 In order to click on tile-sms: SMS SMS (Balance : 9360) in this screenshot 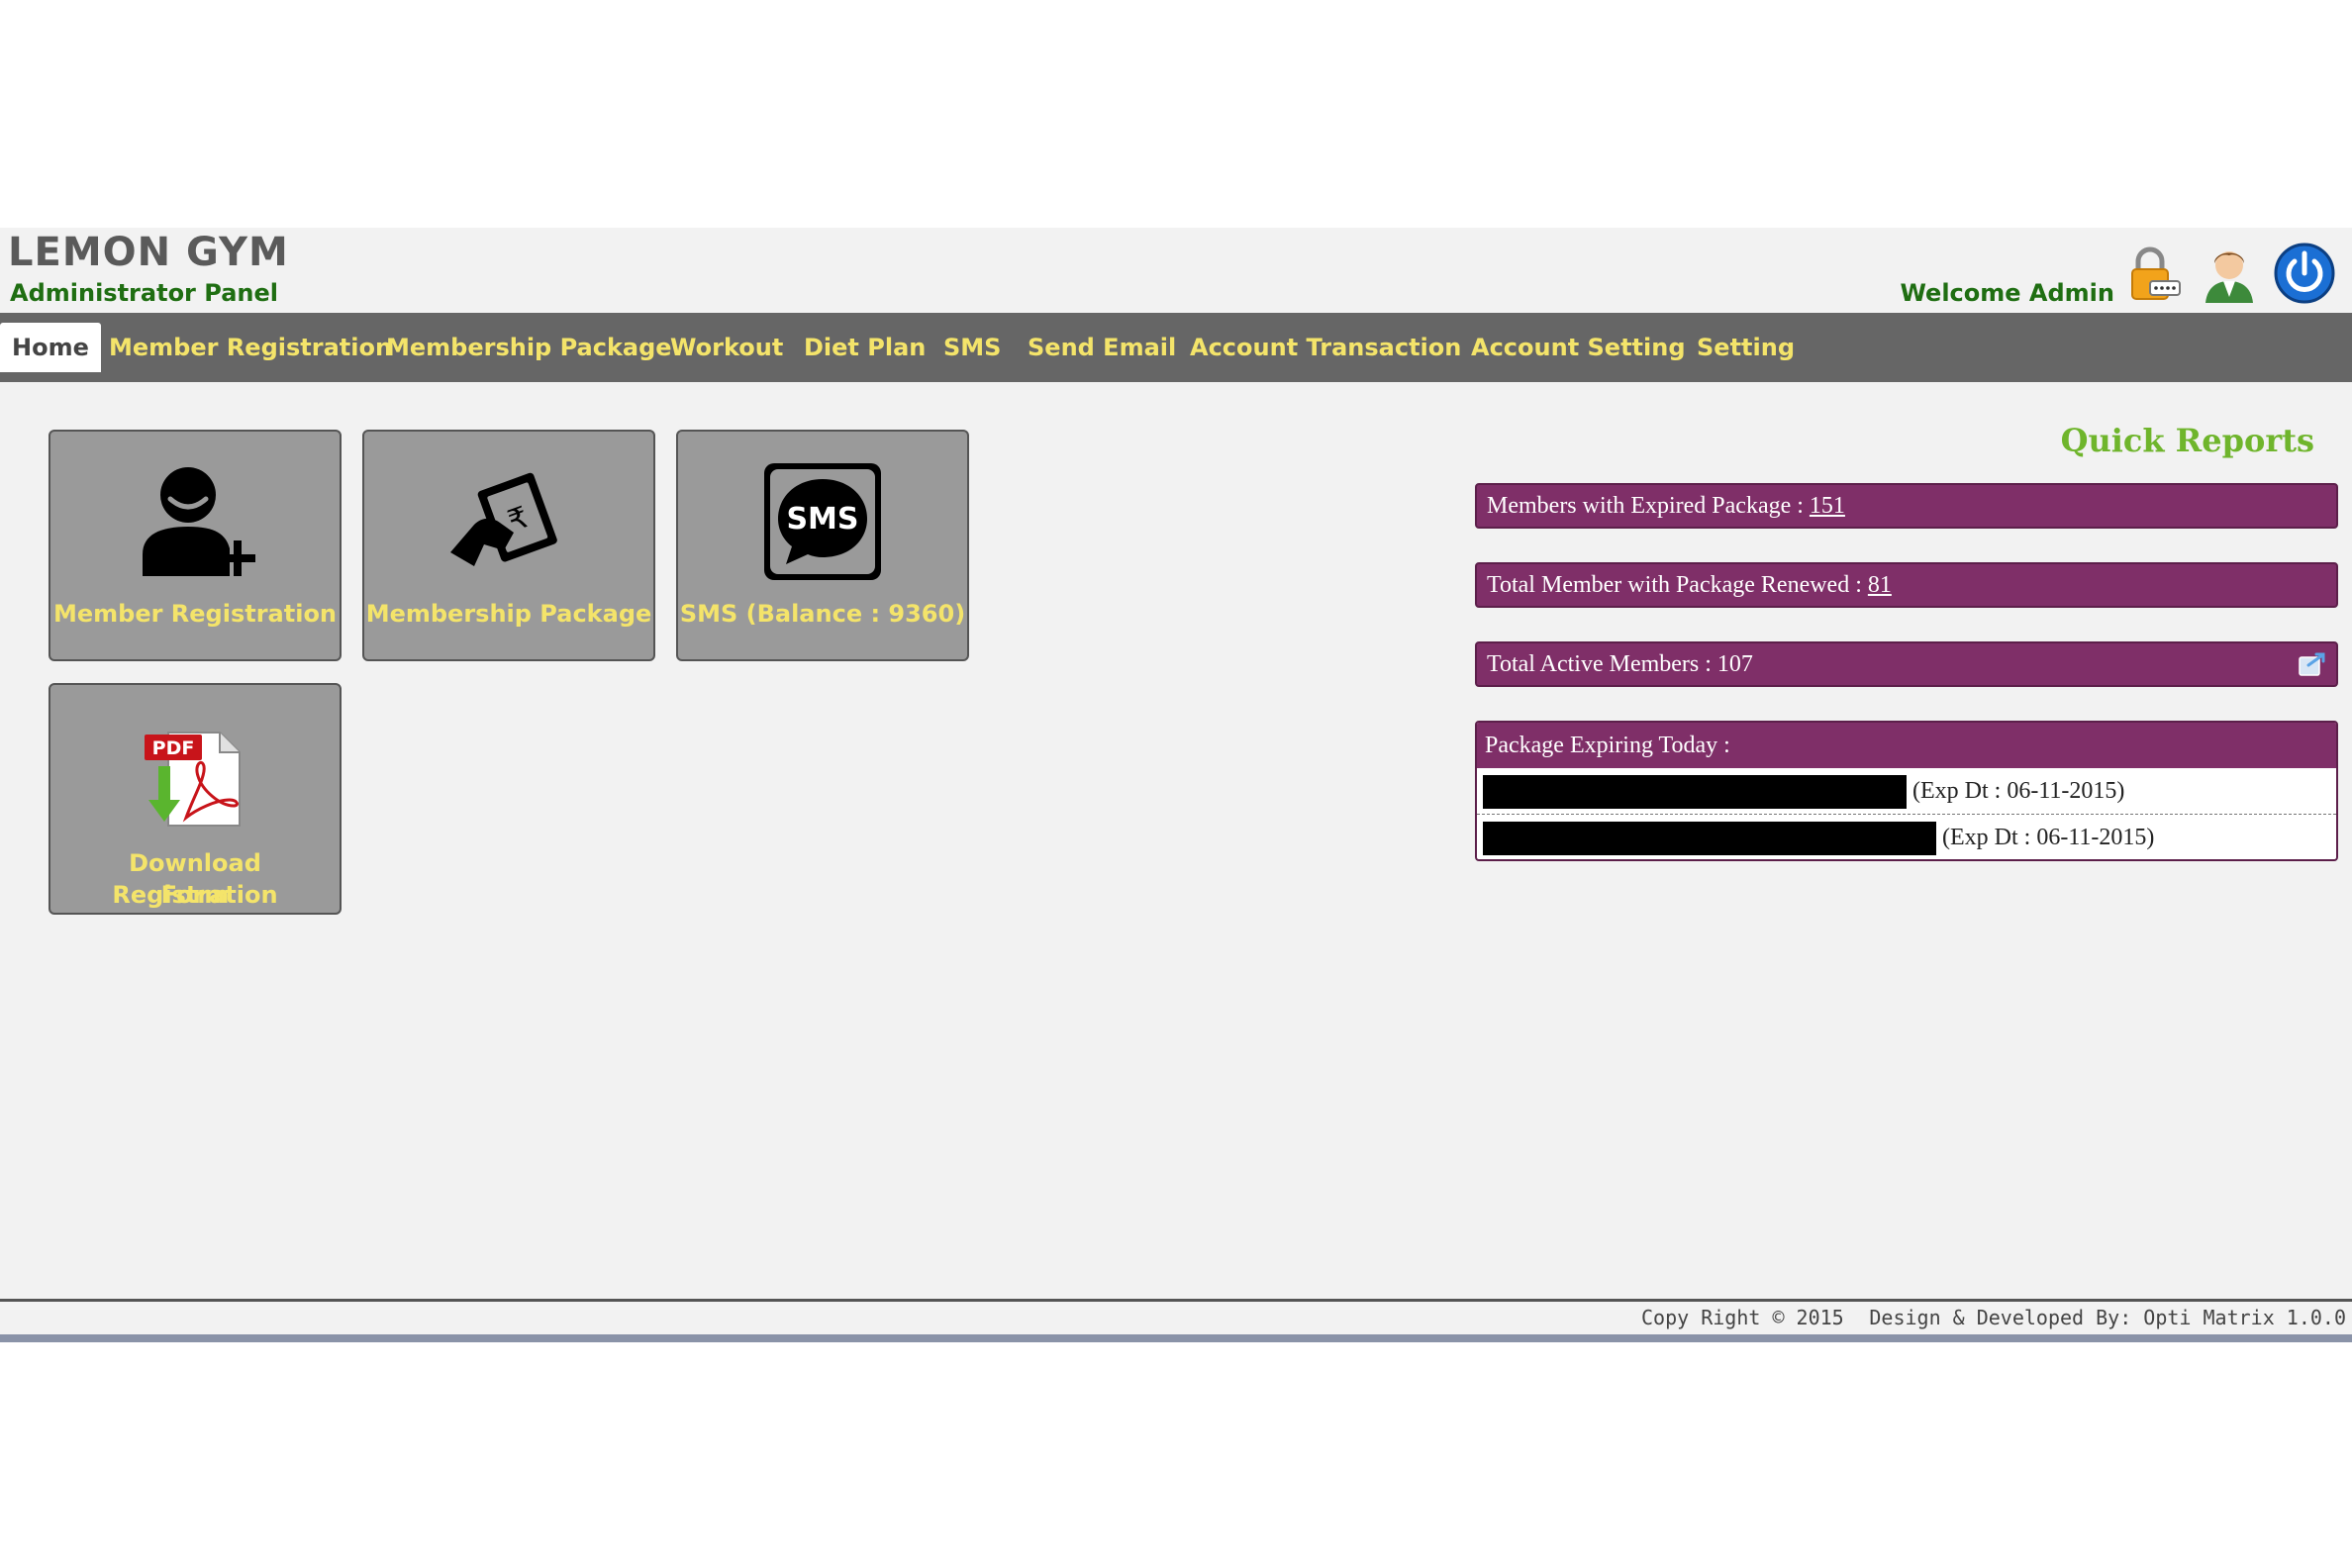, I will do `click(822, 545)`.